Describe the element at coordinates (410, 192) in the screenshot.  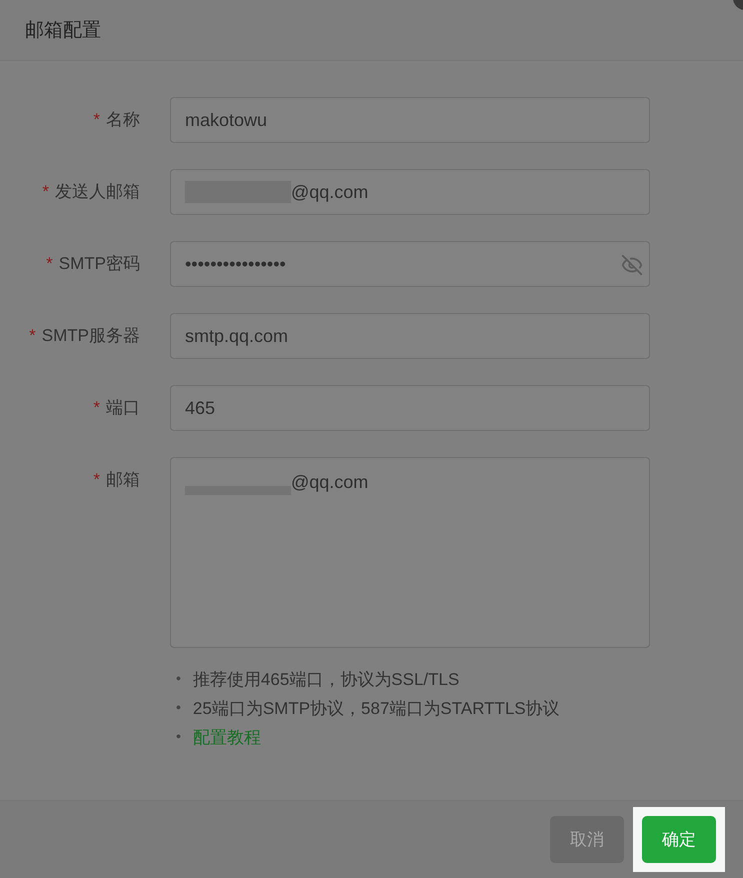
I see `input-field: @qq.com` at that location.